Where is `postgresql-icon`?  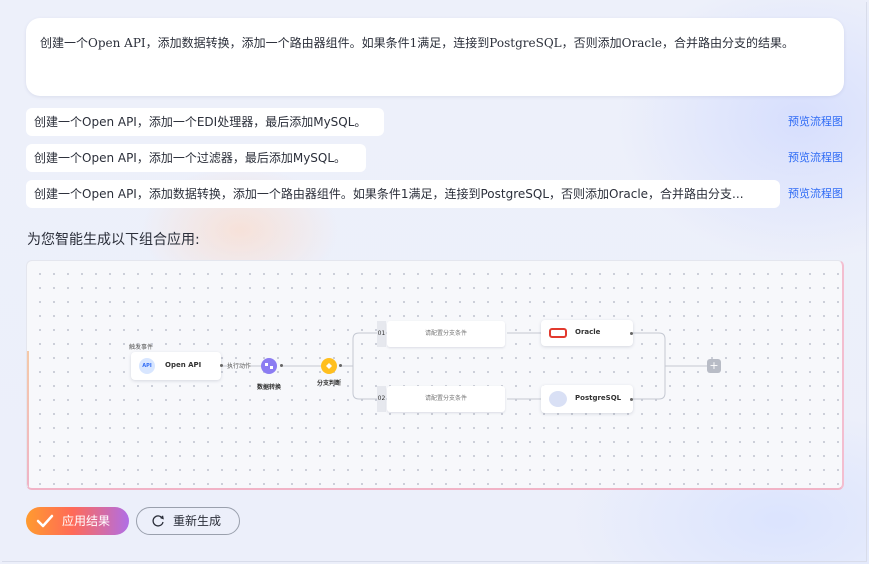
postgresql-icon is located at coordinates (558, 399).